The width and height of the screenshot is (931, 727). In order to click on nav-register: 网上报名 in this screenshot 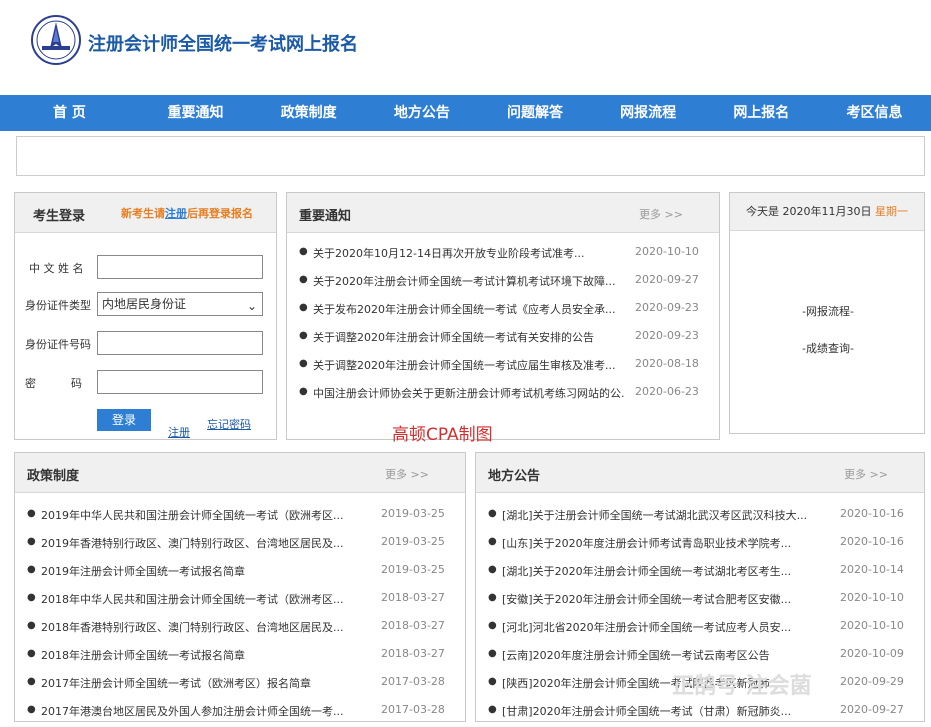, I will do `click(761, 113)`.